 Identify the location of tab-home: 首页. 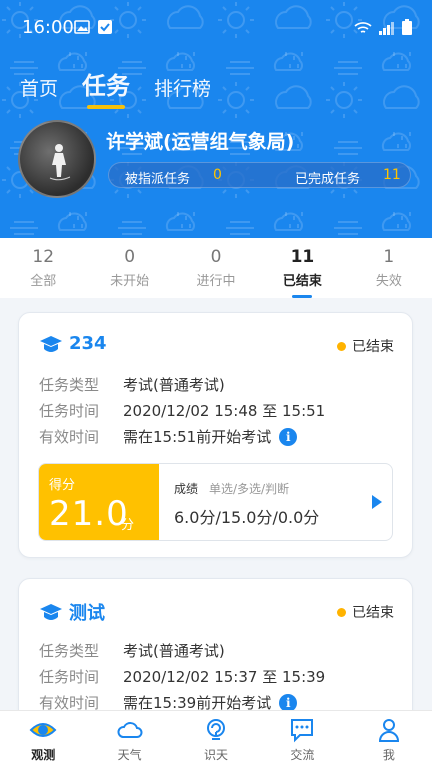
(39, 90).